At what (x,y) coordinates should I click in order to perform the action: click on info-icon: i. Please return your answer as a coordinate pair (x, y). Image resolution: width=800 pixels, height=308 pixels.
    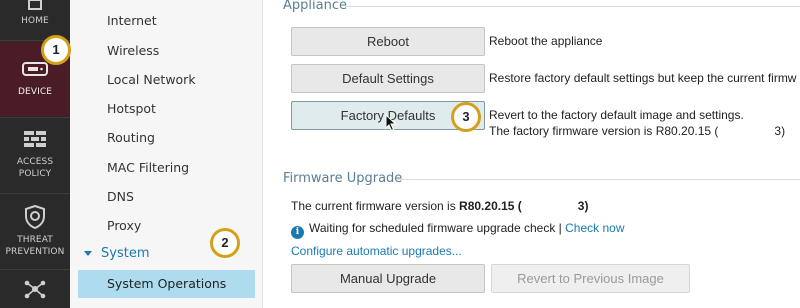
    Looking at the image, I should click on (297, 232).